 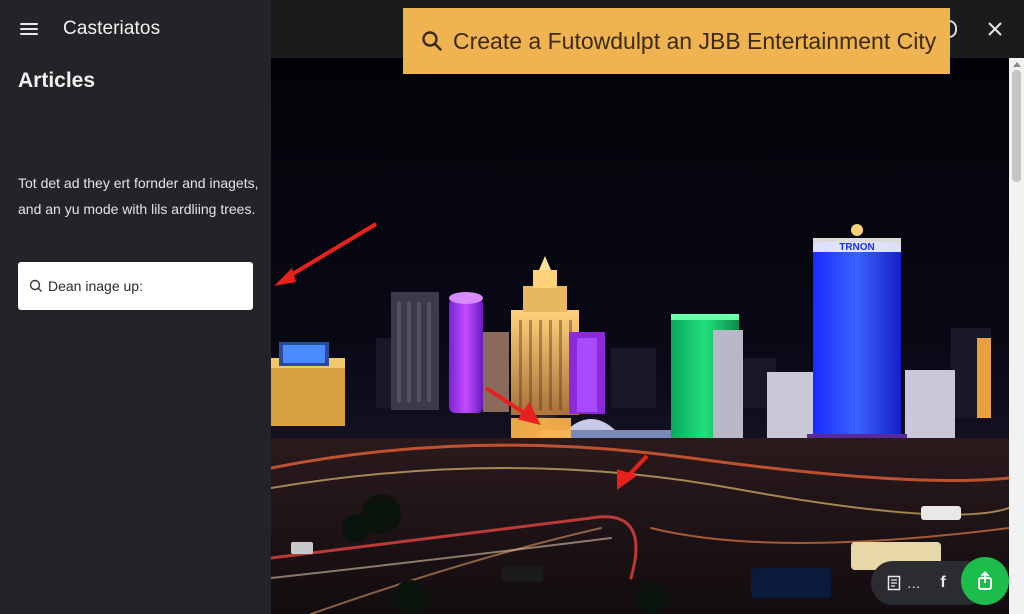 What do you see at coordinates (112, 28) in the screenshot?
I see `app-title: Casteriatos` at bounding box center [112, 28].